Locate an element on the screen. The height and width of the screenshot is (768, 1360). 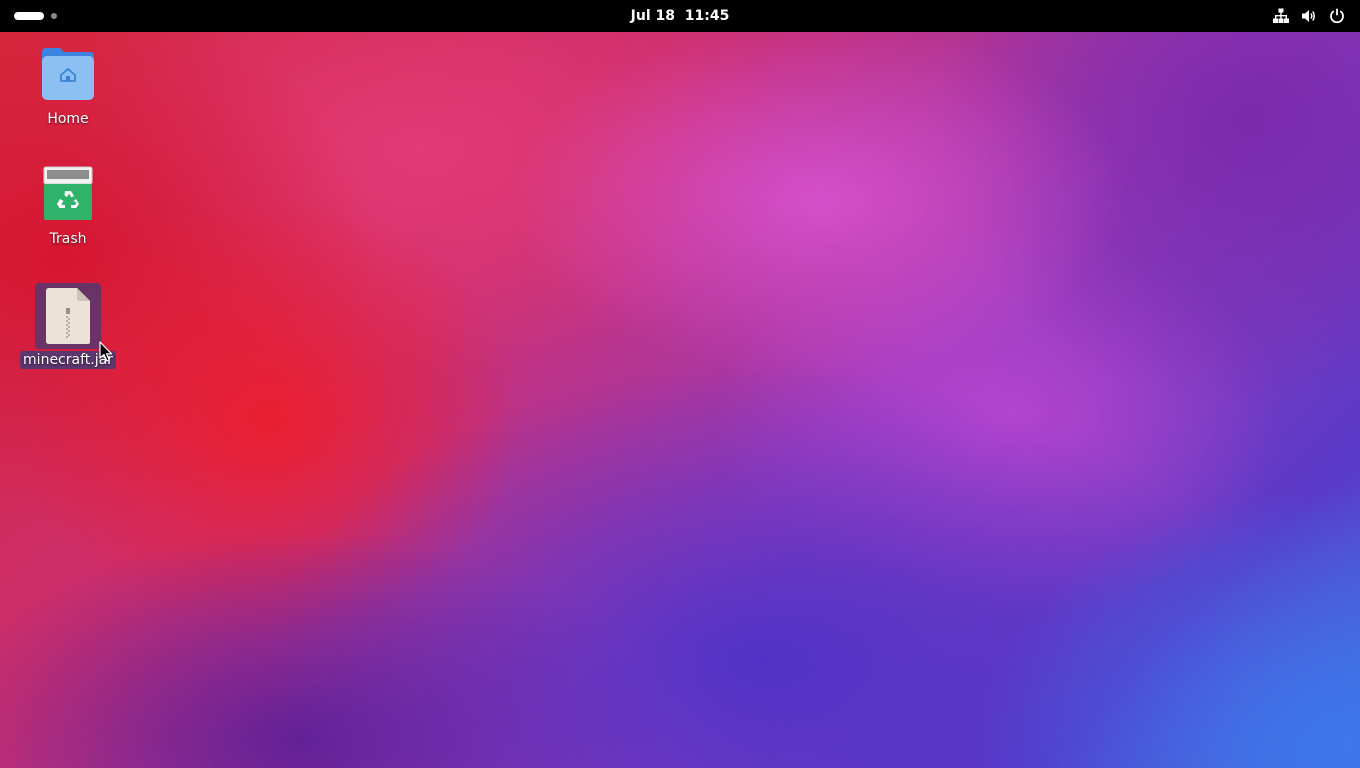
mouse-pointer-icon is located at coordinates (106, 352).